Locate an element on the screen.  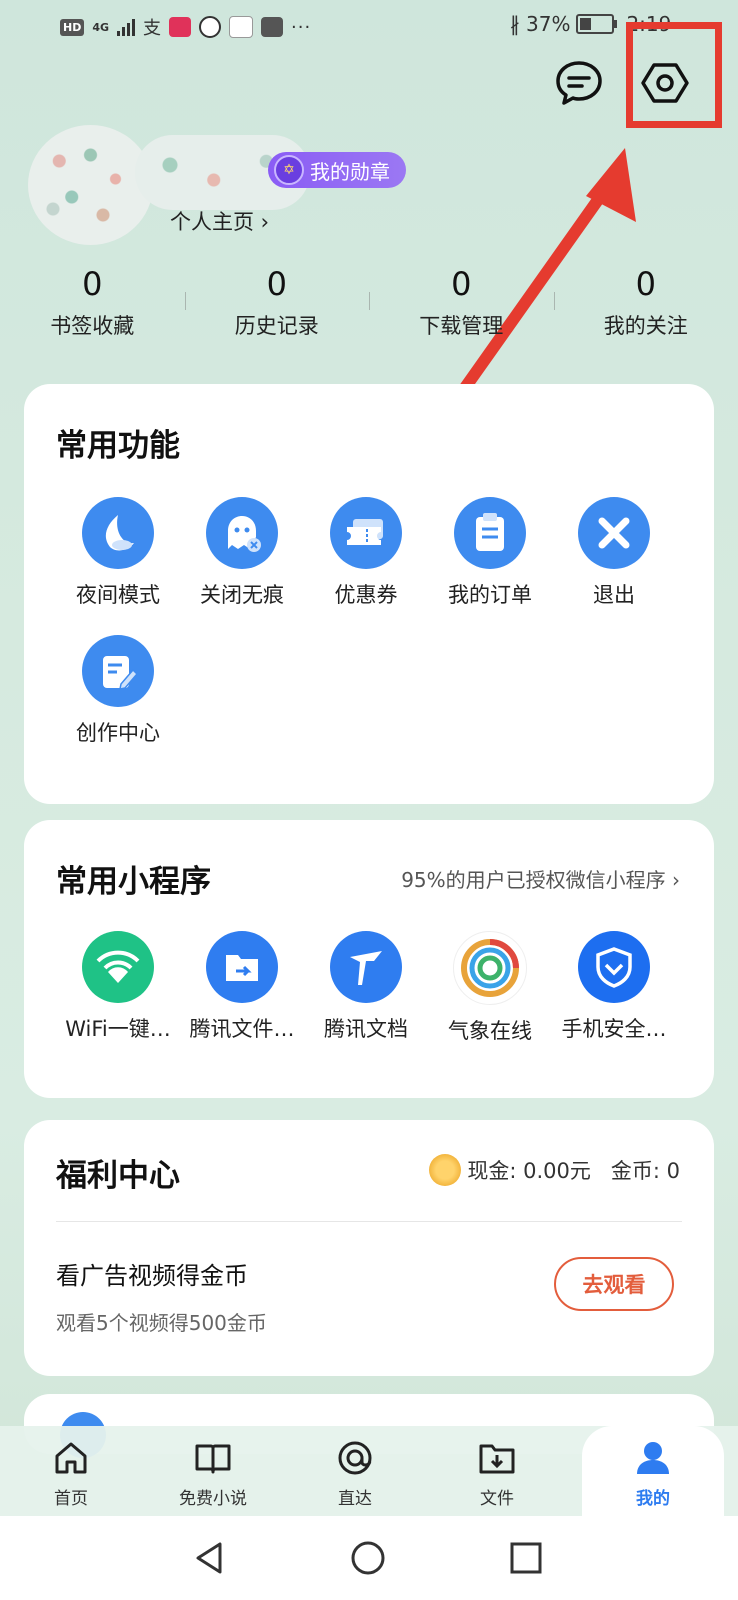
coupon-icon is located at coordinates (366, 533).